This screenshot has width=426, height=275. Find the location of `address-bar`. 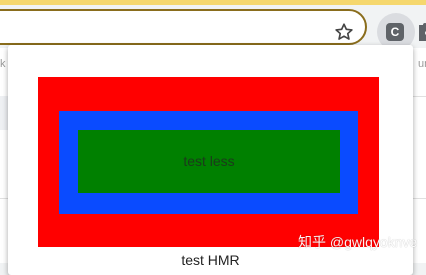

address-bar is located at coordinates (183, 27).